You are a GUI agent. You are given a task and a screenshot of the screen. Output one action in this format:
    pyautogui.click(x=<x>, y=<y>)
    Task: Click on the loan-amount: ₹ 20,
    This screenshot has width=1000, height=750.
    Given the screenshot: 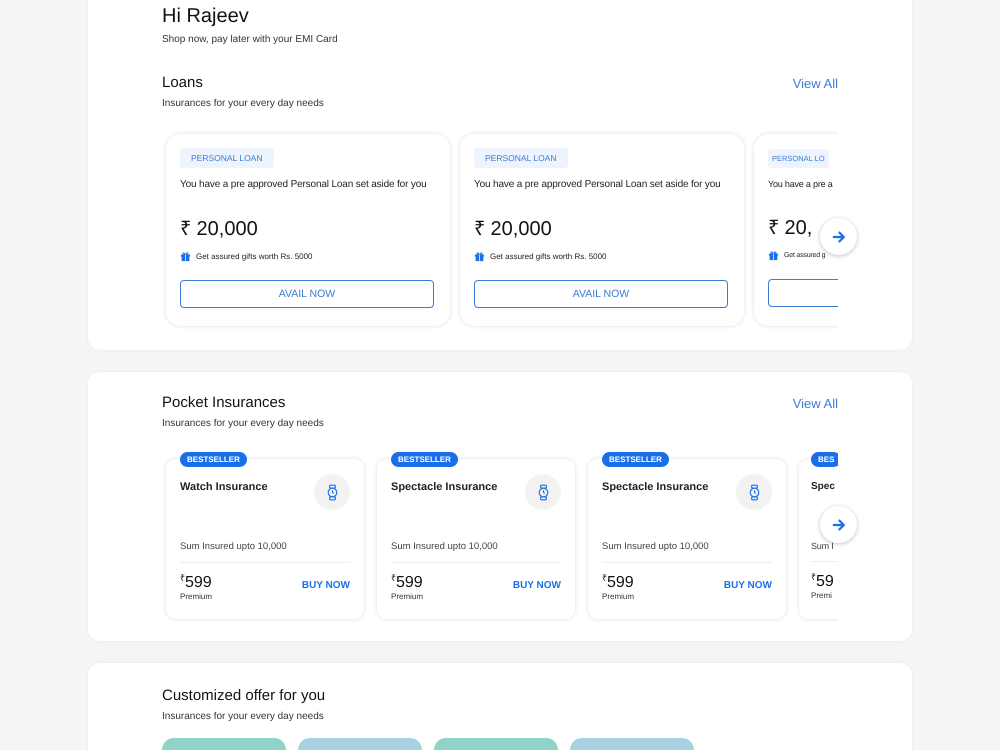 What is the action you would take?
    pyautogui.click(x=791, y=228)
    